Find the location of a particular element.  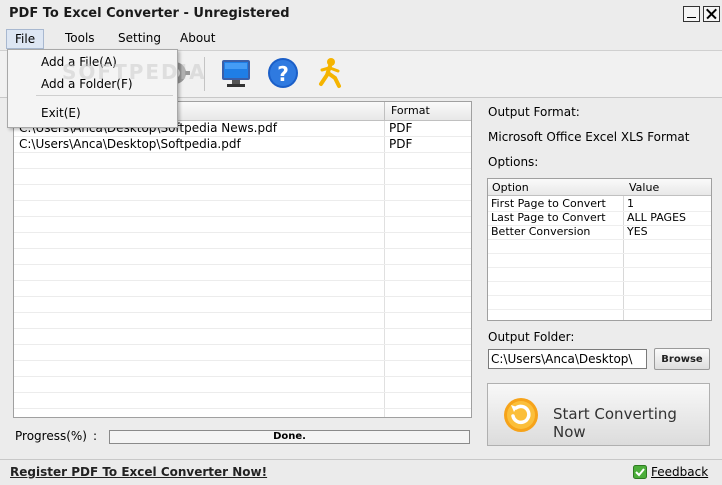

output-folder-input is located at coordinates (567, 359).